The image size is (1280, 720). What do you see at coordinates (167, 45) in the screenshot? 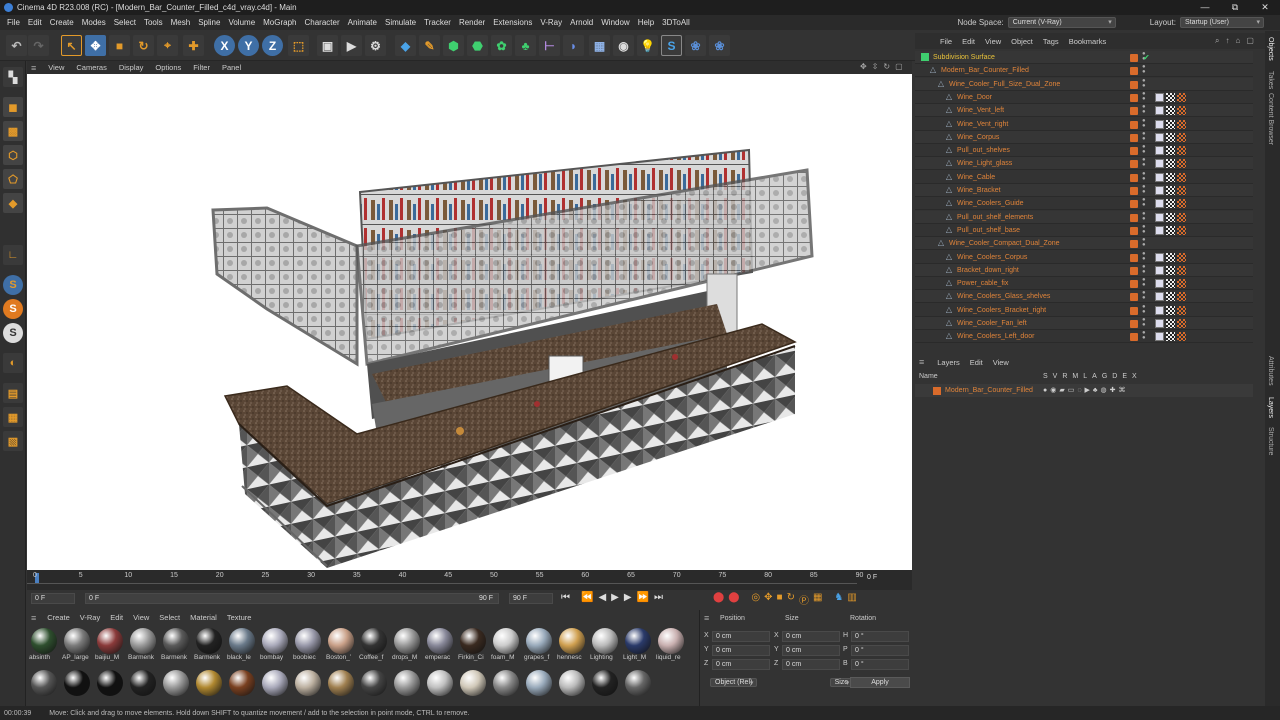
I see `live-selection-icon: ⌖` at bounding box center [167, 45].